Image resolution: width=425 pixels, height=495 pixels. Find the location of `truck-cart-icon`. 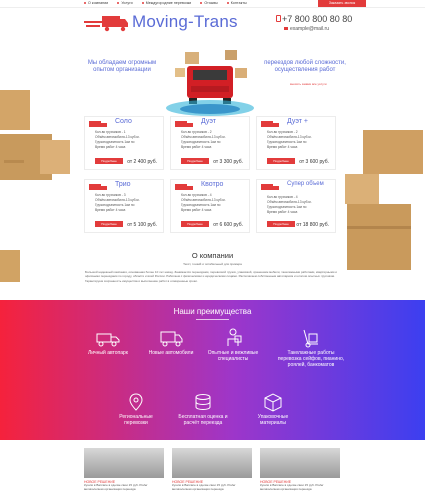

truck-cart-icon is located at coordinates (108, 340).